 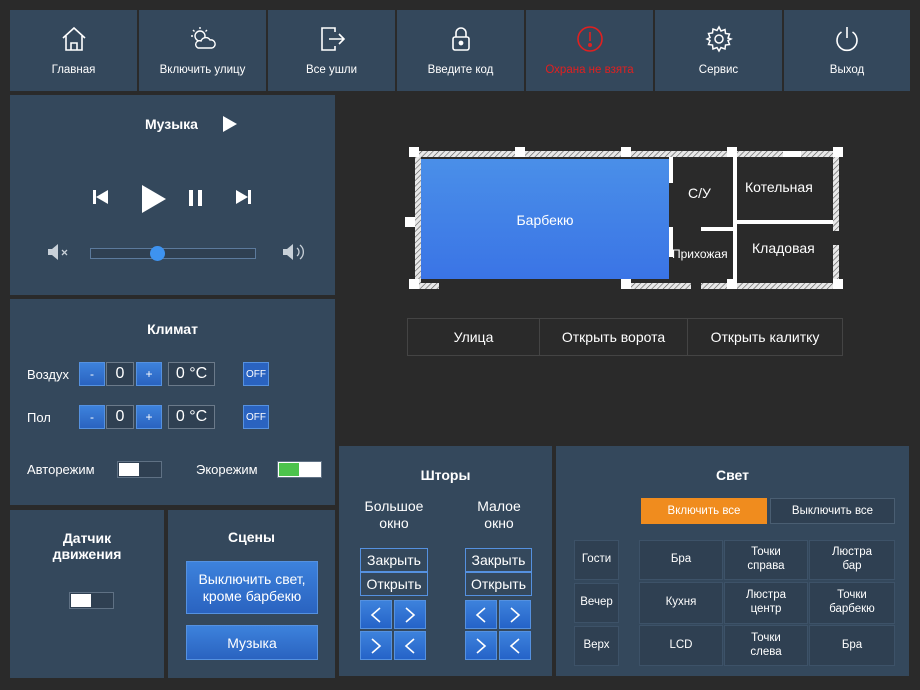 What do you see at coordinates (499, 514) in the screenshot?
I see `small-window-label: Малое окно` at bounding box center [499, 514].